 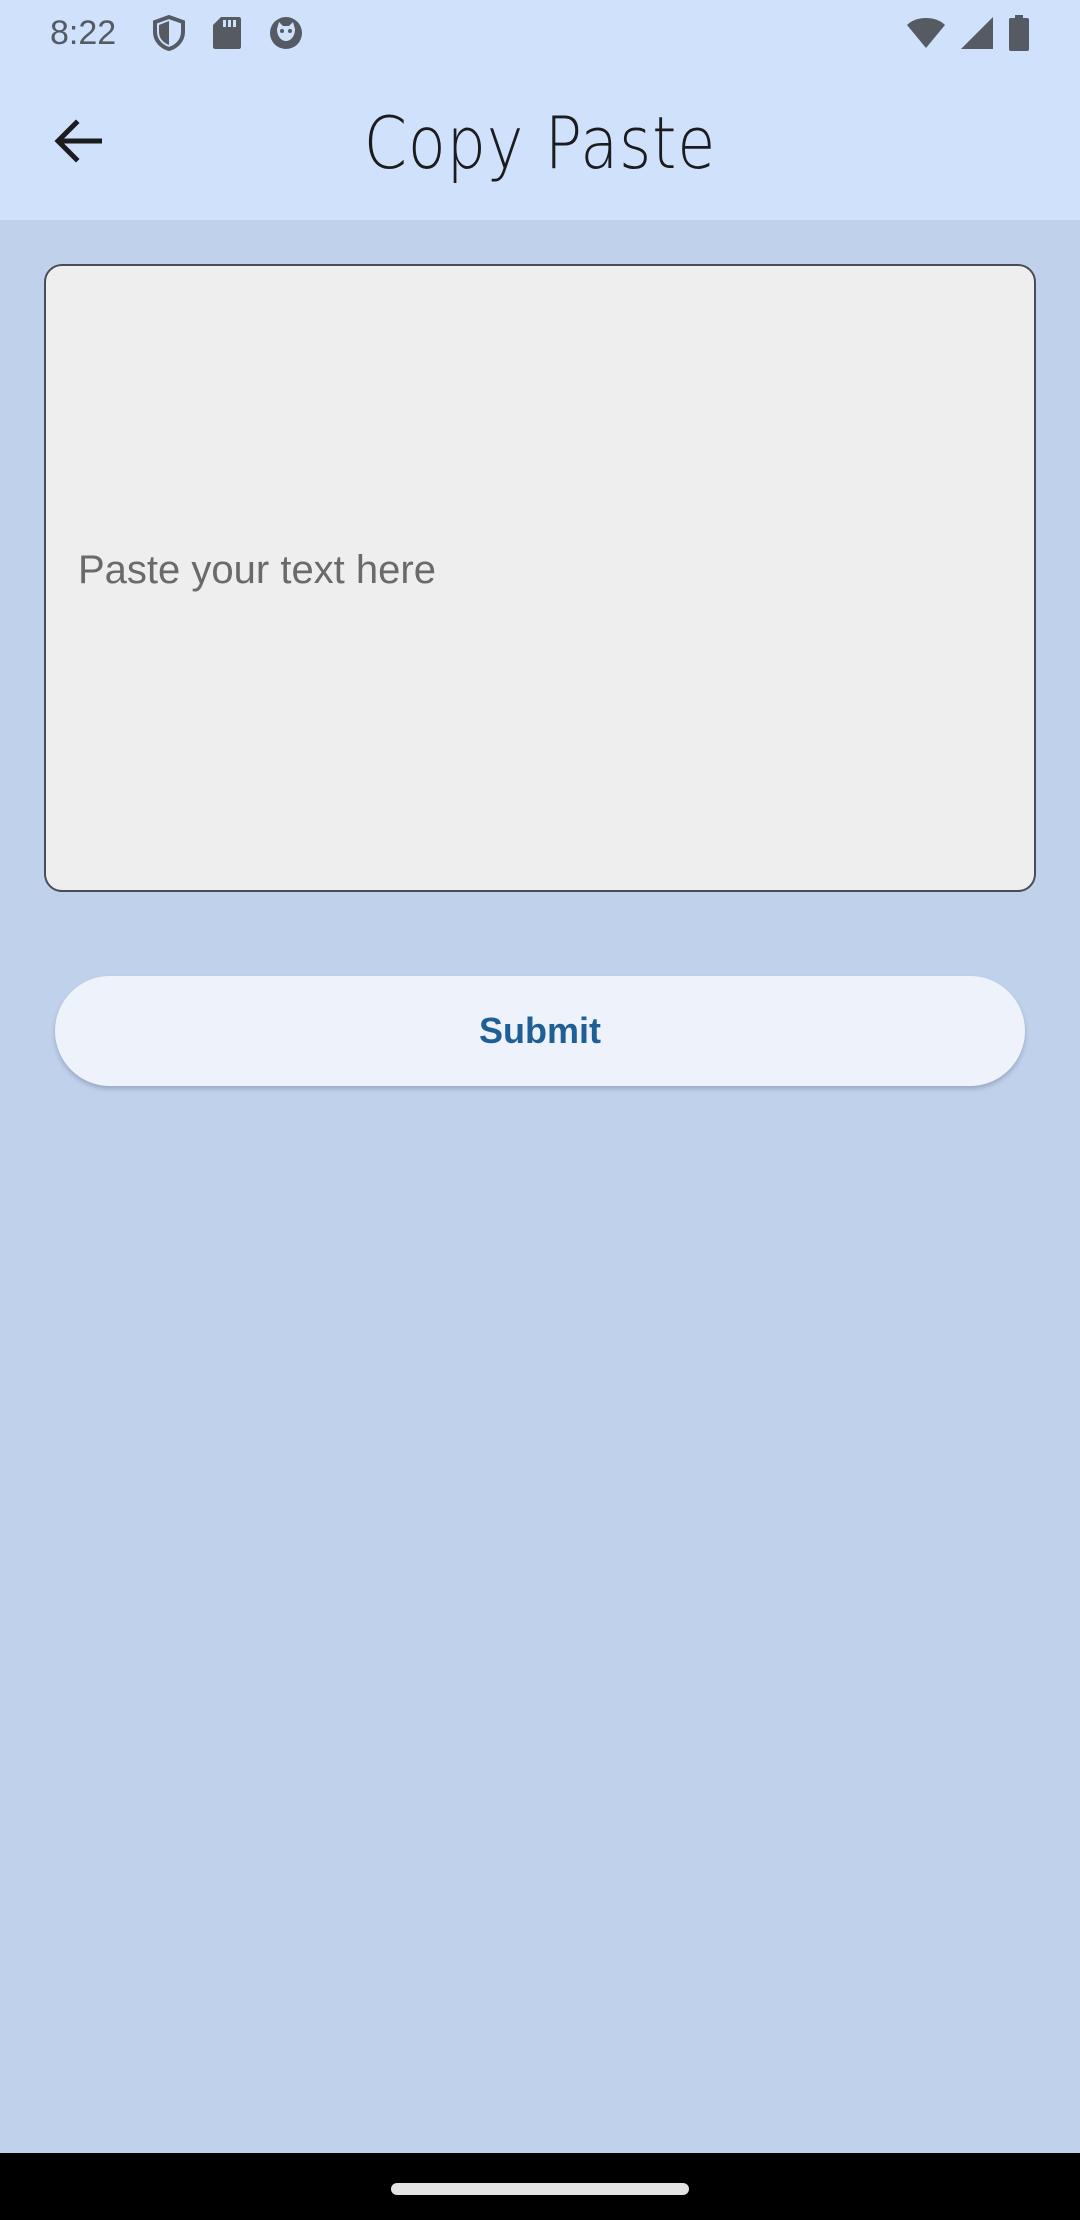 I want to click on status-right, so click(x=968, y=33).